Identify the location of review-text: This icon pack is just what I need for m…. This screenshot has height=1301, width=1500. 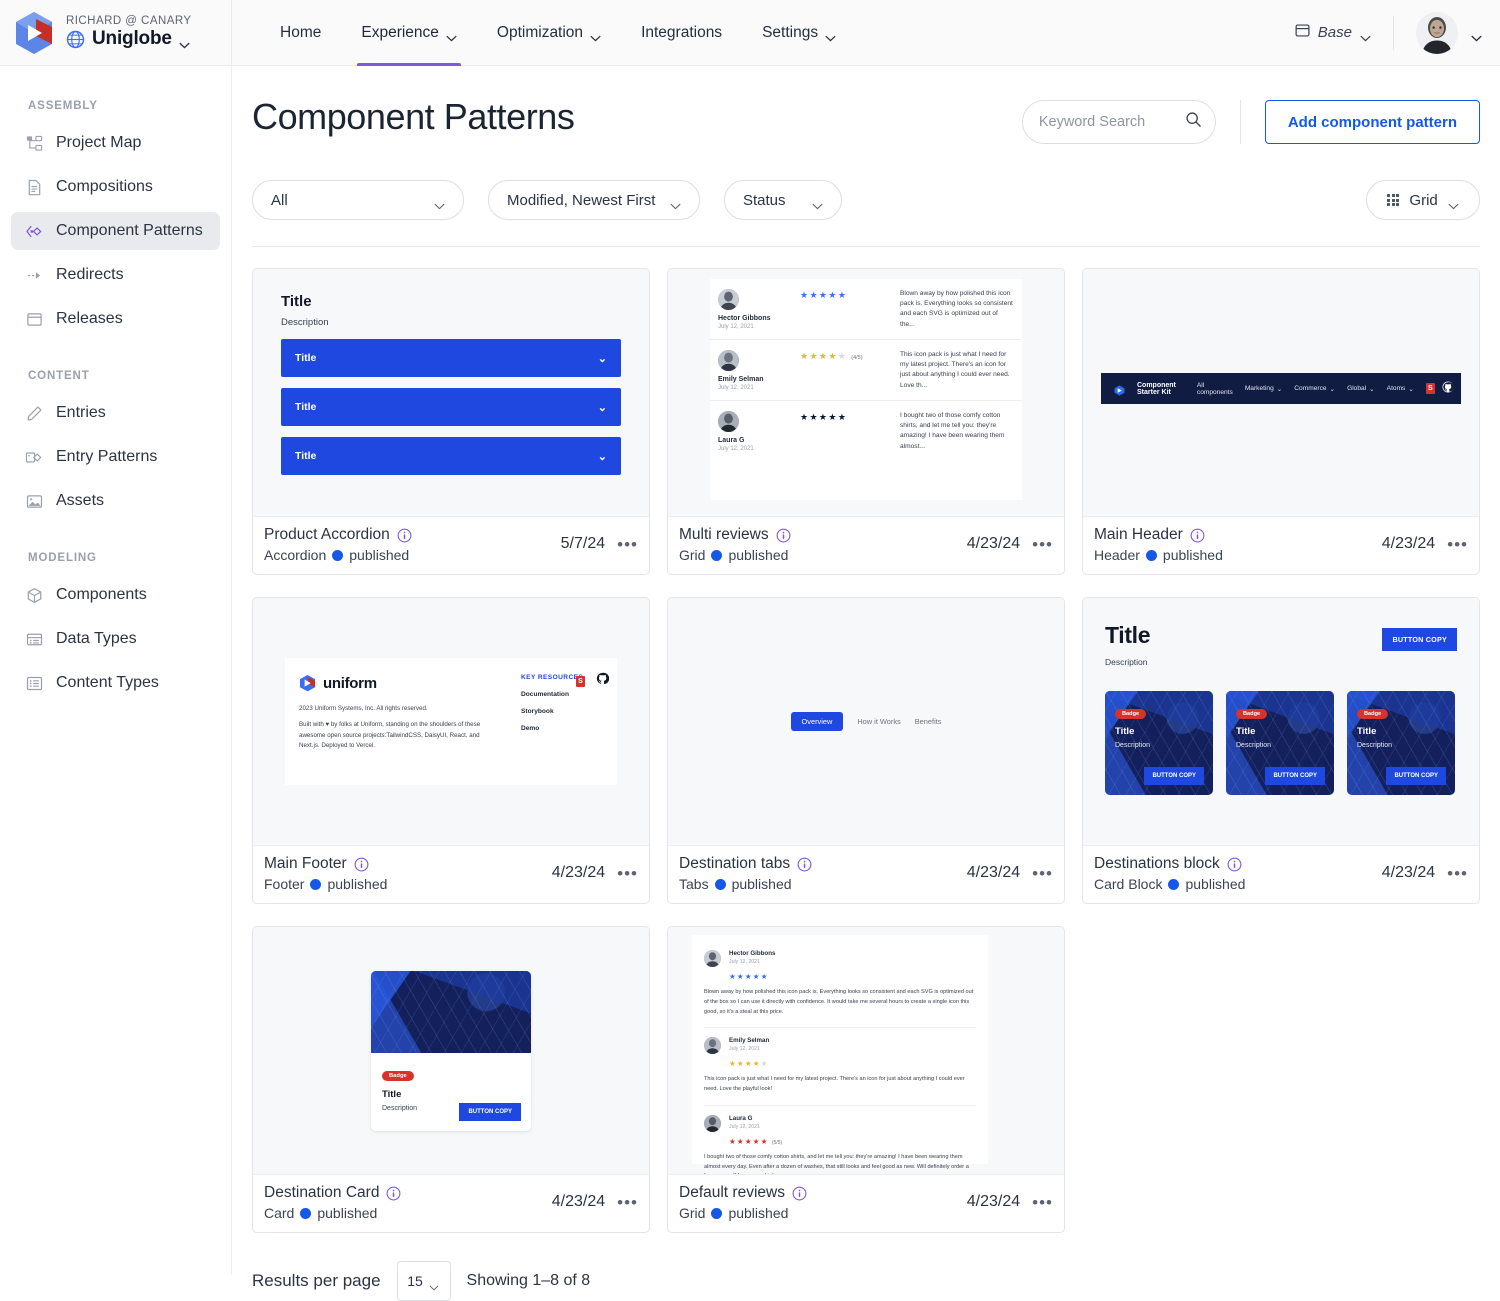
(834, 1084).